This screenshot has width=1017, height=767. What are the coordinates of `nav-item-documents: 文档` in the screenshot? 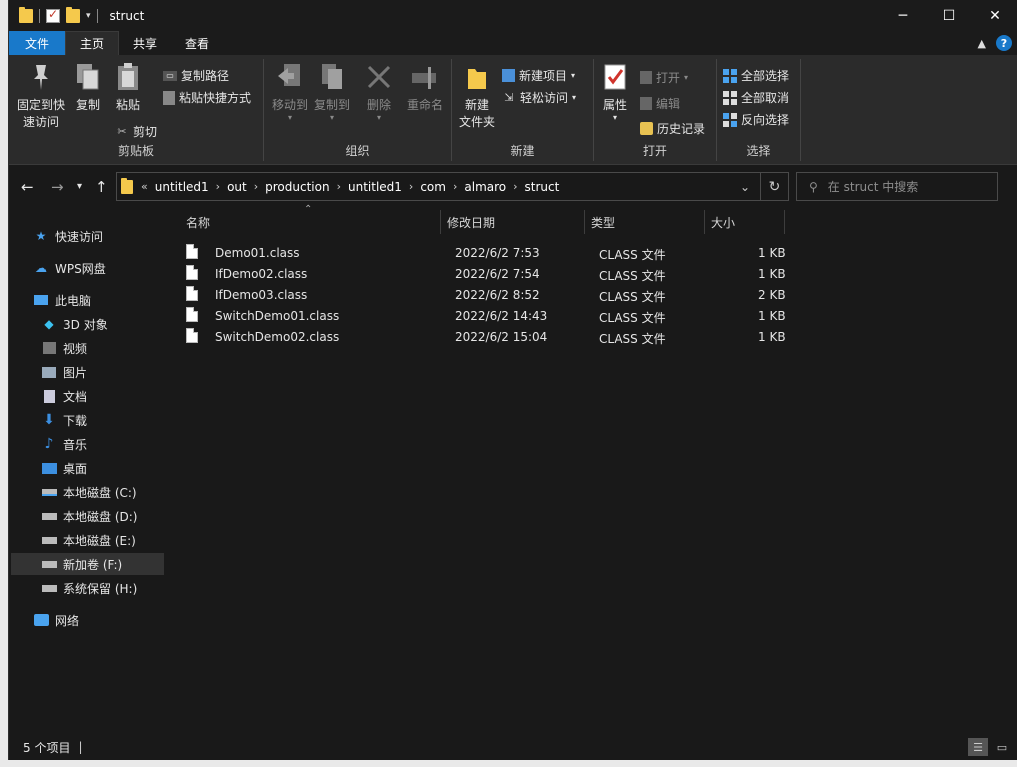 It's located at (64, 396).